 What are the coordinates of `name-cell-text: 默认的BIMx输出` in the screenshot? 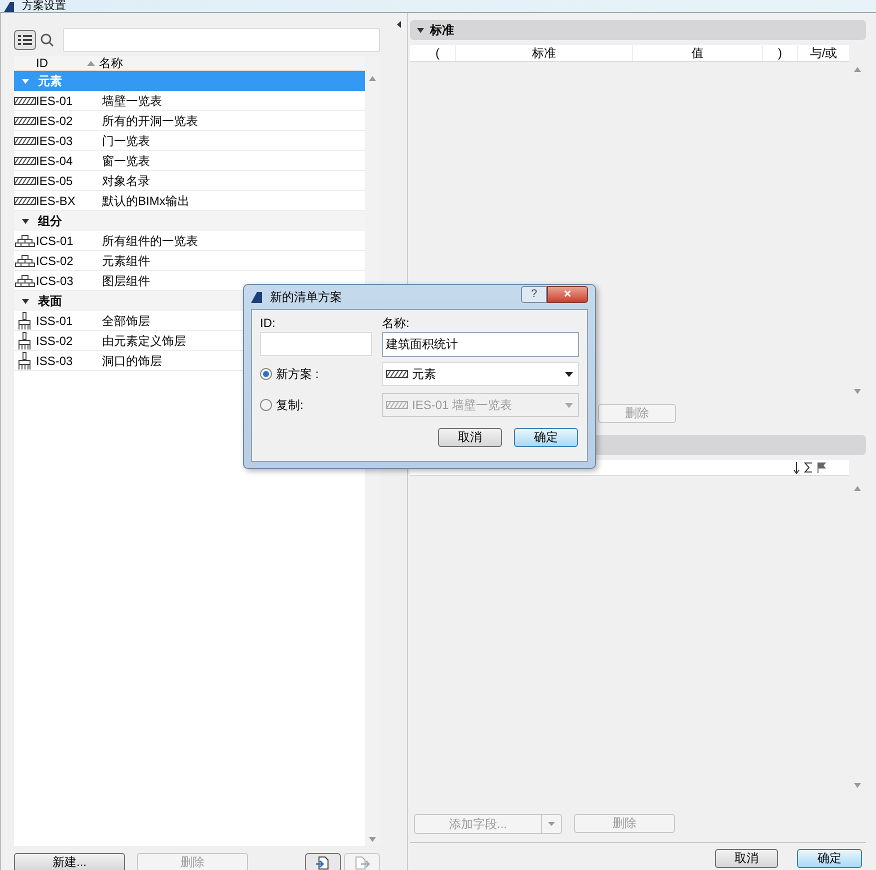 It's located at (146, 201).